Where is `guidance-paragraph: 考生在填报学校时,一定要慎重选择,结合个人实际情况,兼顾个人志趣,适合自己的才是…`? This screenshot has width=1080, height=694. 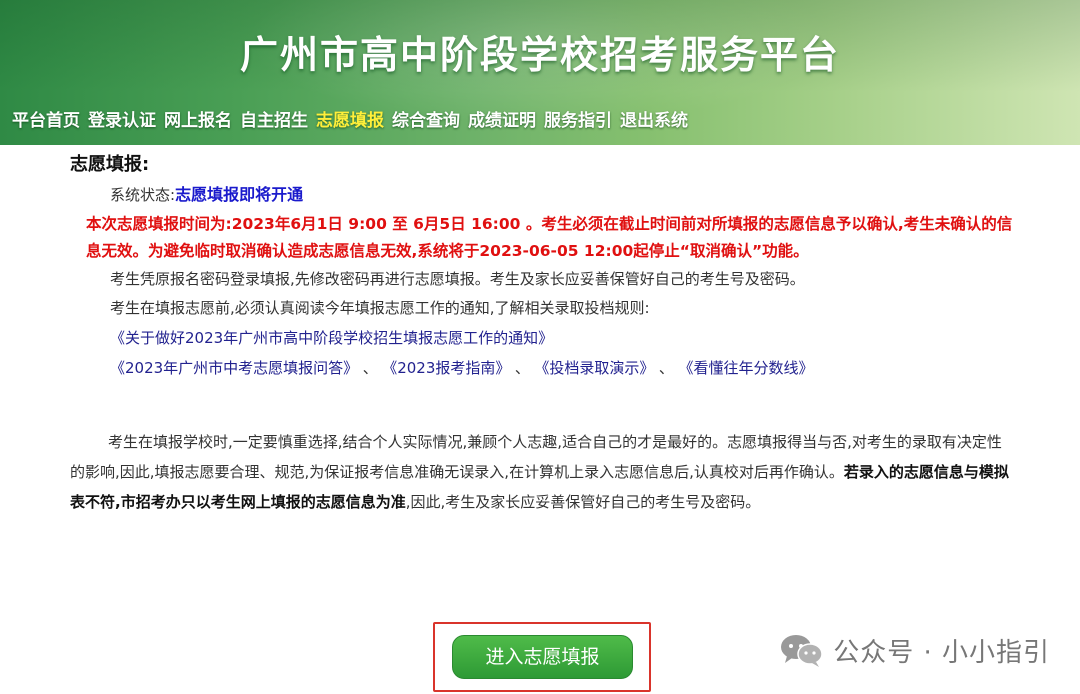 guidance-paragraph: 考生在填报学校时,一定要慎重选择,结合个人实际情况,兼顾个人志趣,适合自己的才是… is located at coordinates (540, 472).